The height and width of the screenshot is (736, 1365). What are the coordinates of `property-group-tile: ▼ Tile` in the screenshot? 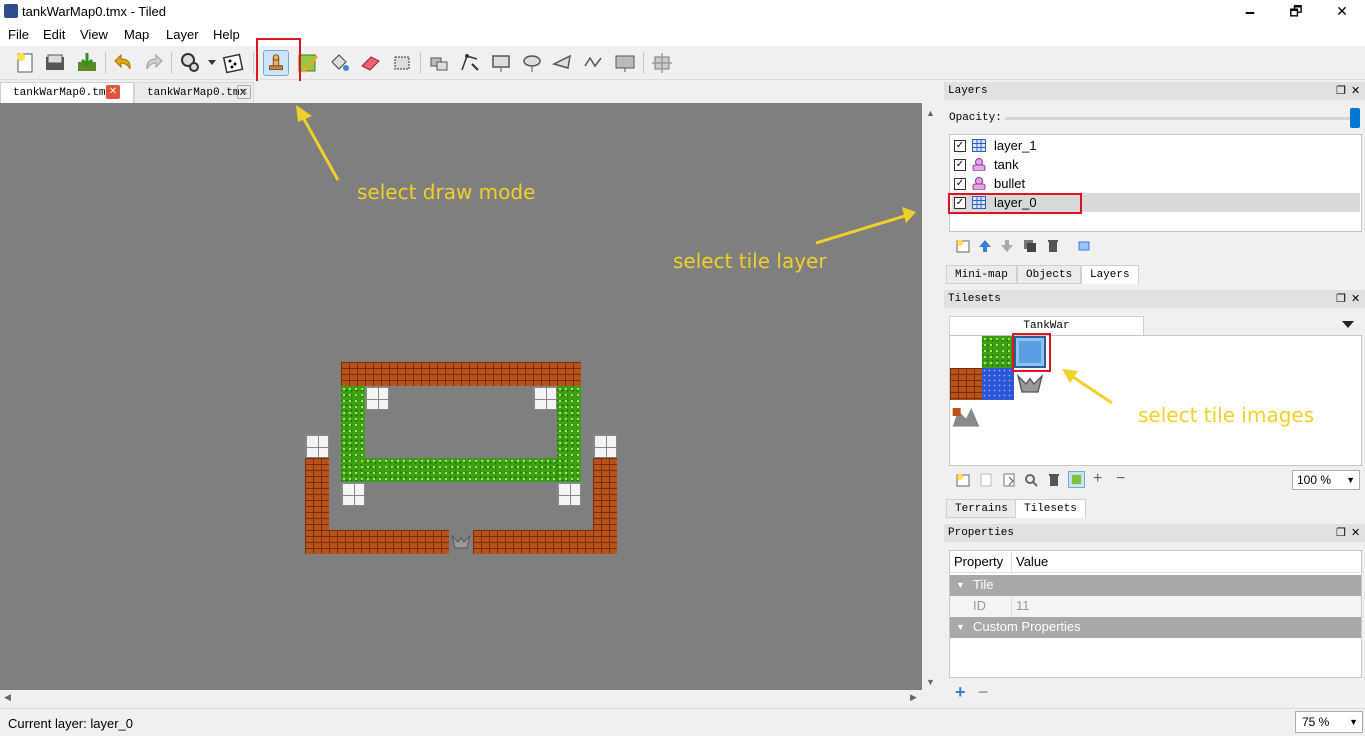 It's located at (1155, 585).